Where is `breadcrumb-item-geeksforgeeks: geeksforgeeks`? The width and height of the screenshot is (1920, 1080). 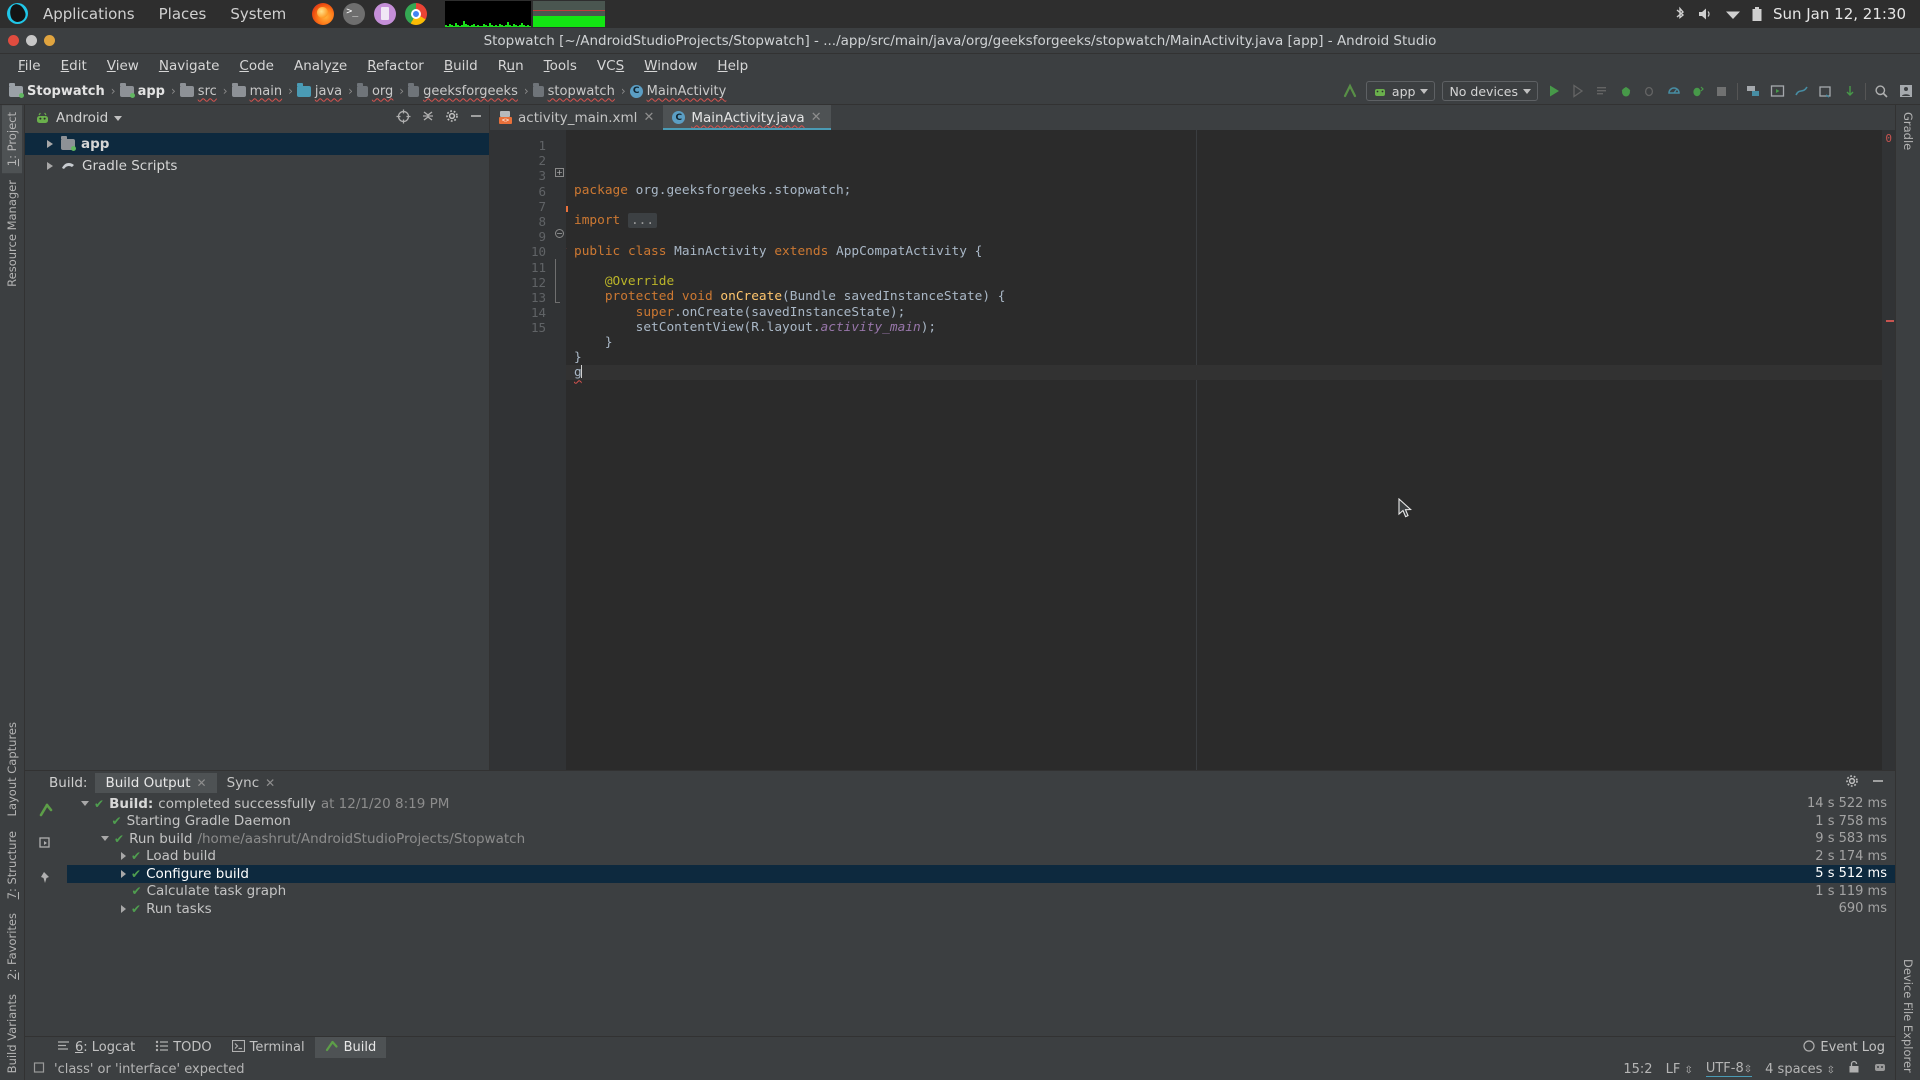
breadcrumb-item-geeksforgeeks: geeksforgeeks is located at coordinates (464, 90).